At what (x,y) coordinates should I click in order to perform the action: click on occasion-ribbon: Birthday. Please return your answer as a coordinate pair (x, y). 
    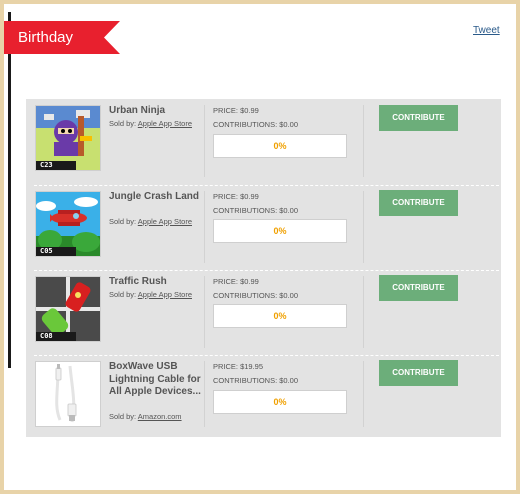
    Looking at the image, I should click on (62, 37).